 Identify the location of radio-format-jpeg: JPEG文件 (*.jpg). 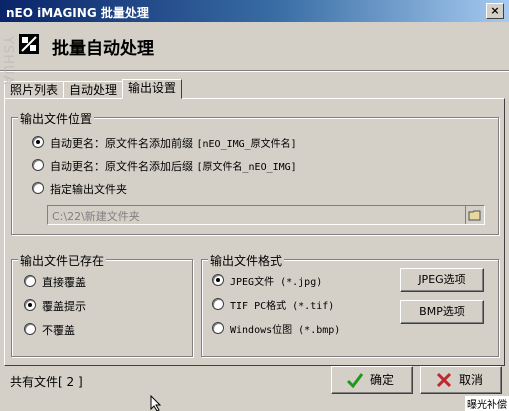
(267, 280).